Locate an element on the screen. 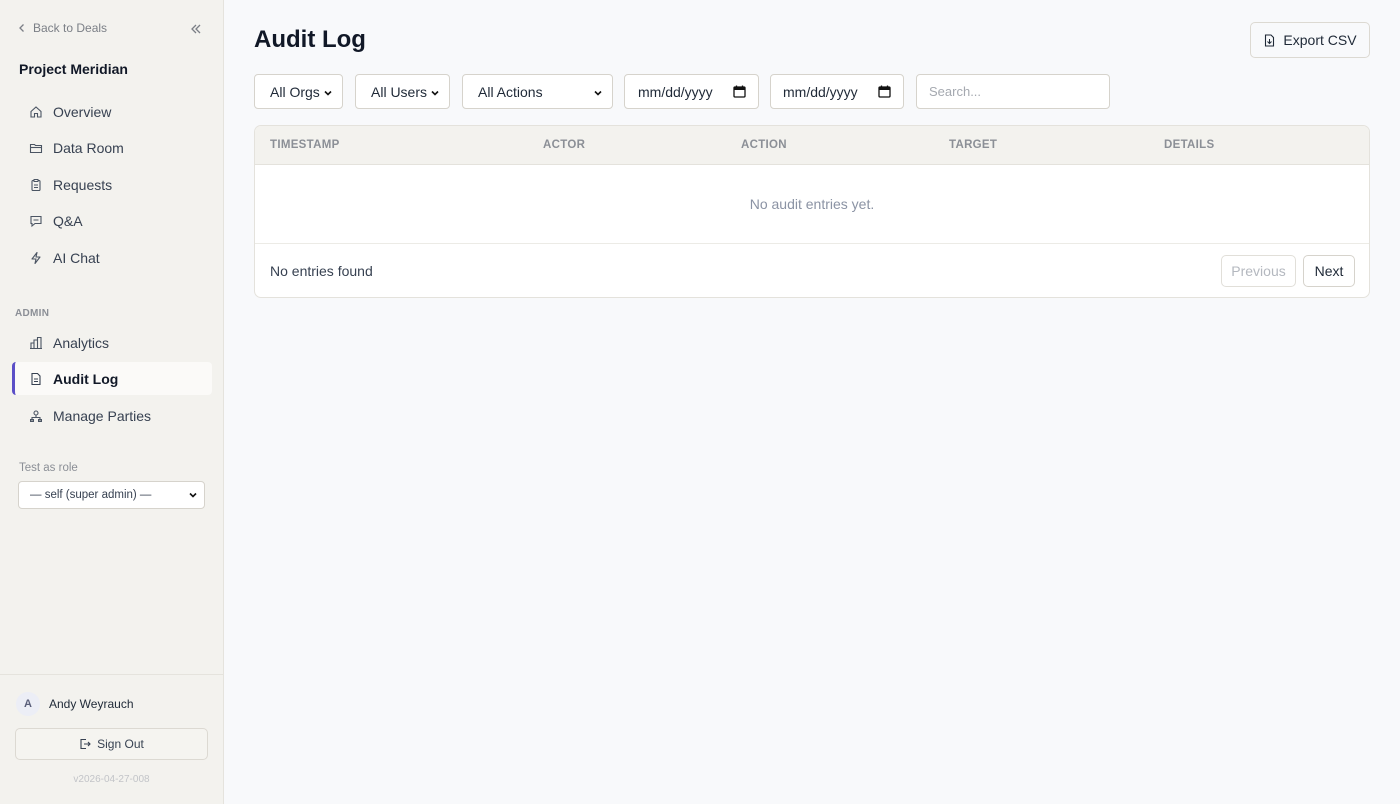  column-header-actor: ACTOR is located at coordinates (564, 145).